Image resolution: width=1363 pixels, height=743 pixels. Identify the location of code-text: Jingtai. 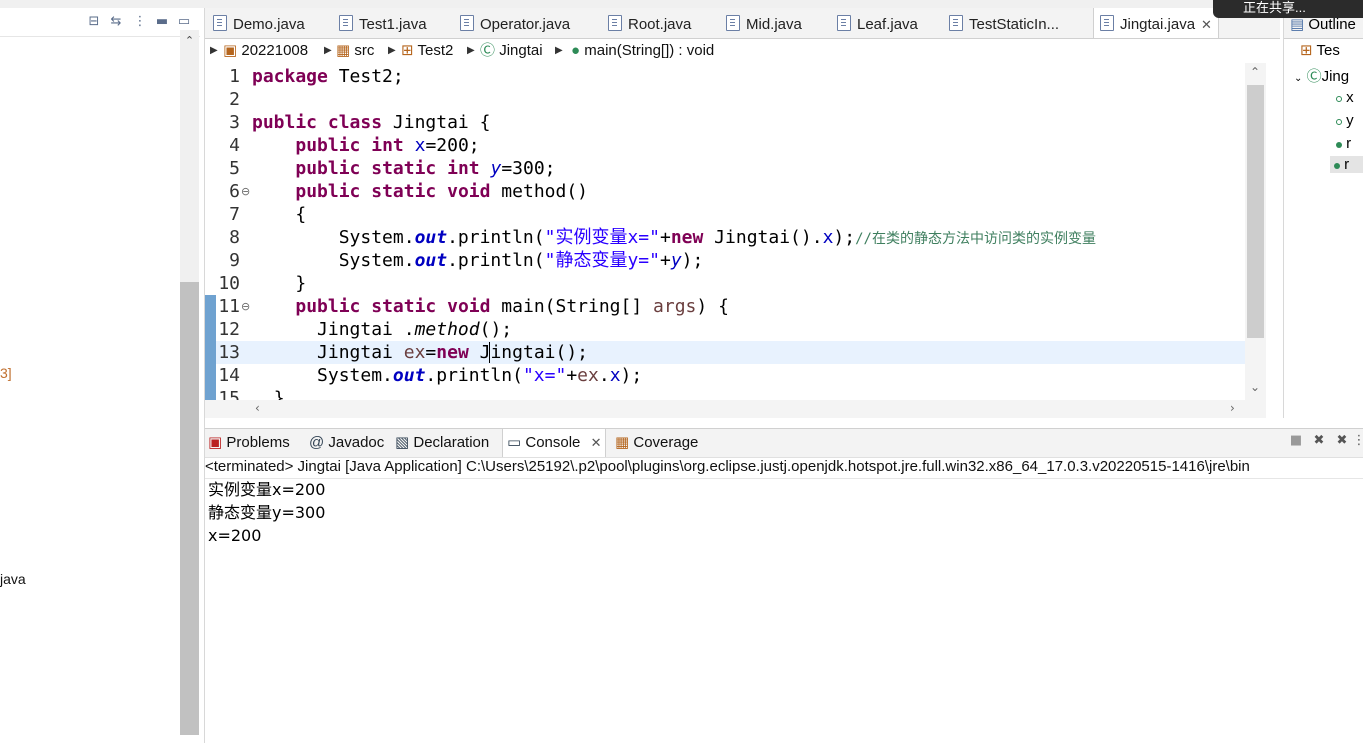
(360, 352).